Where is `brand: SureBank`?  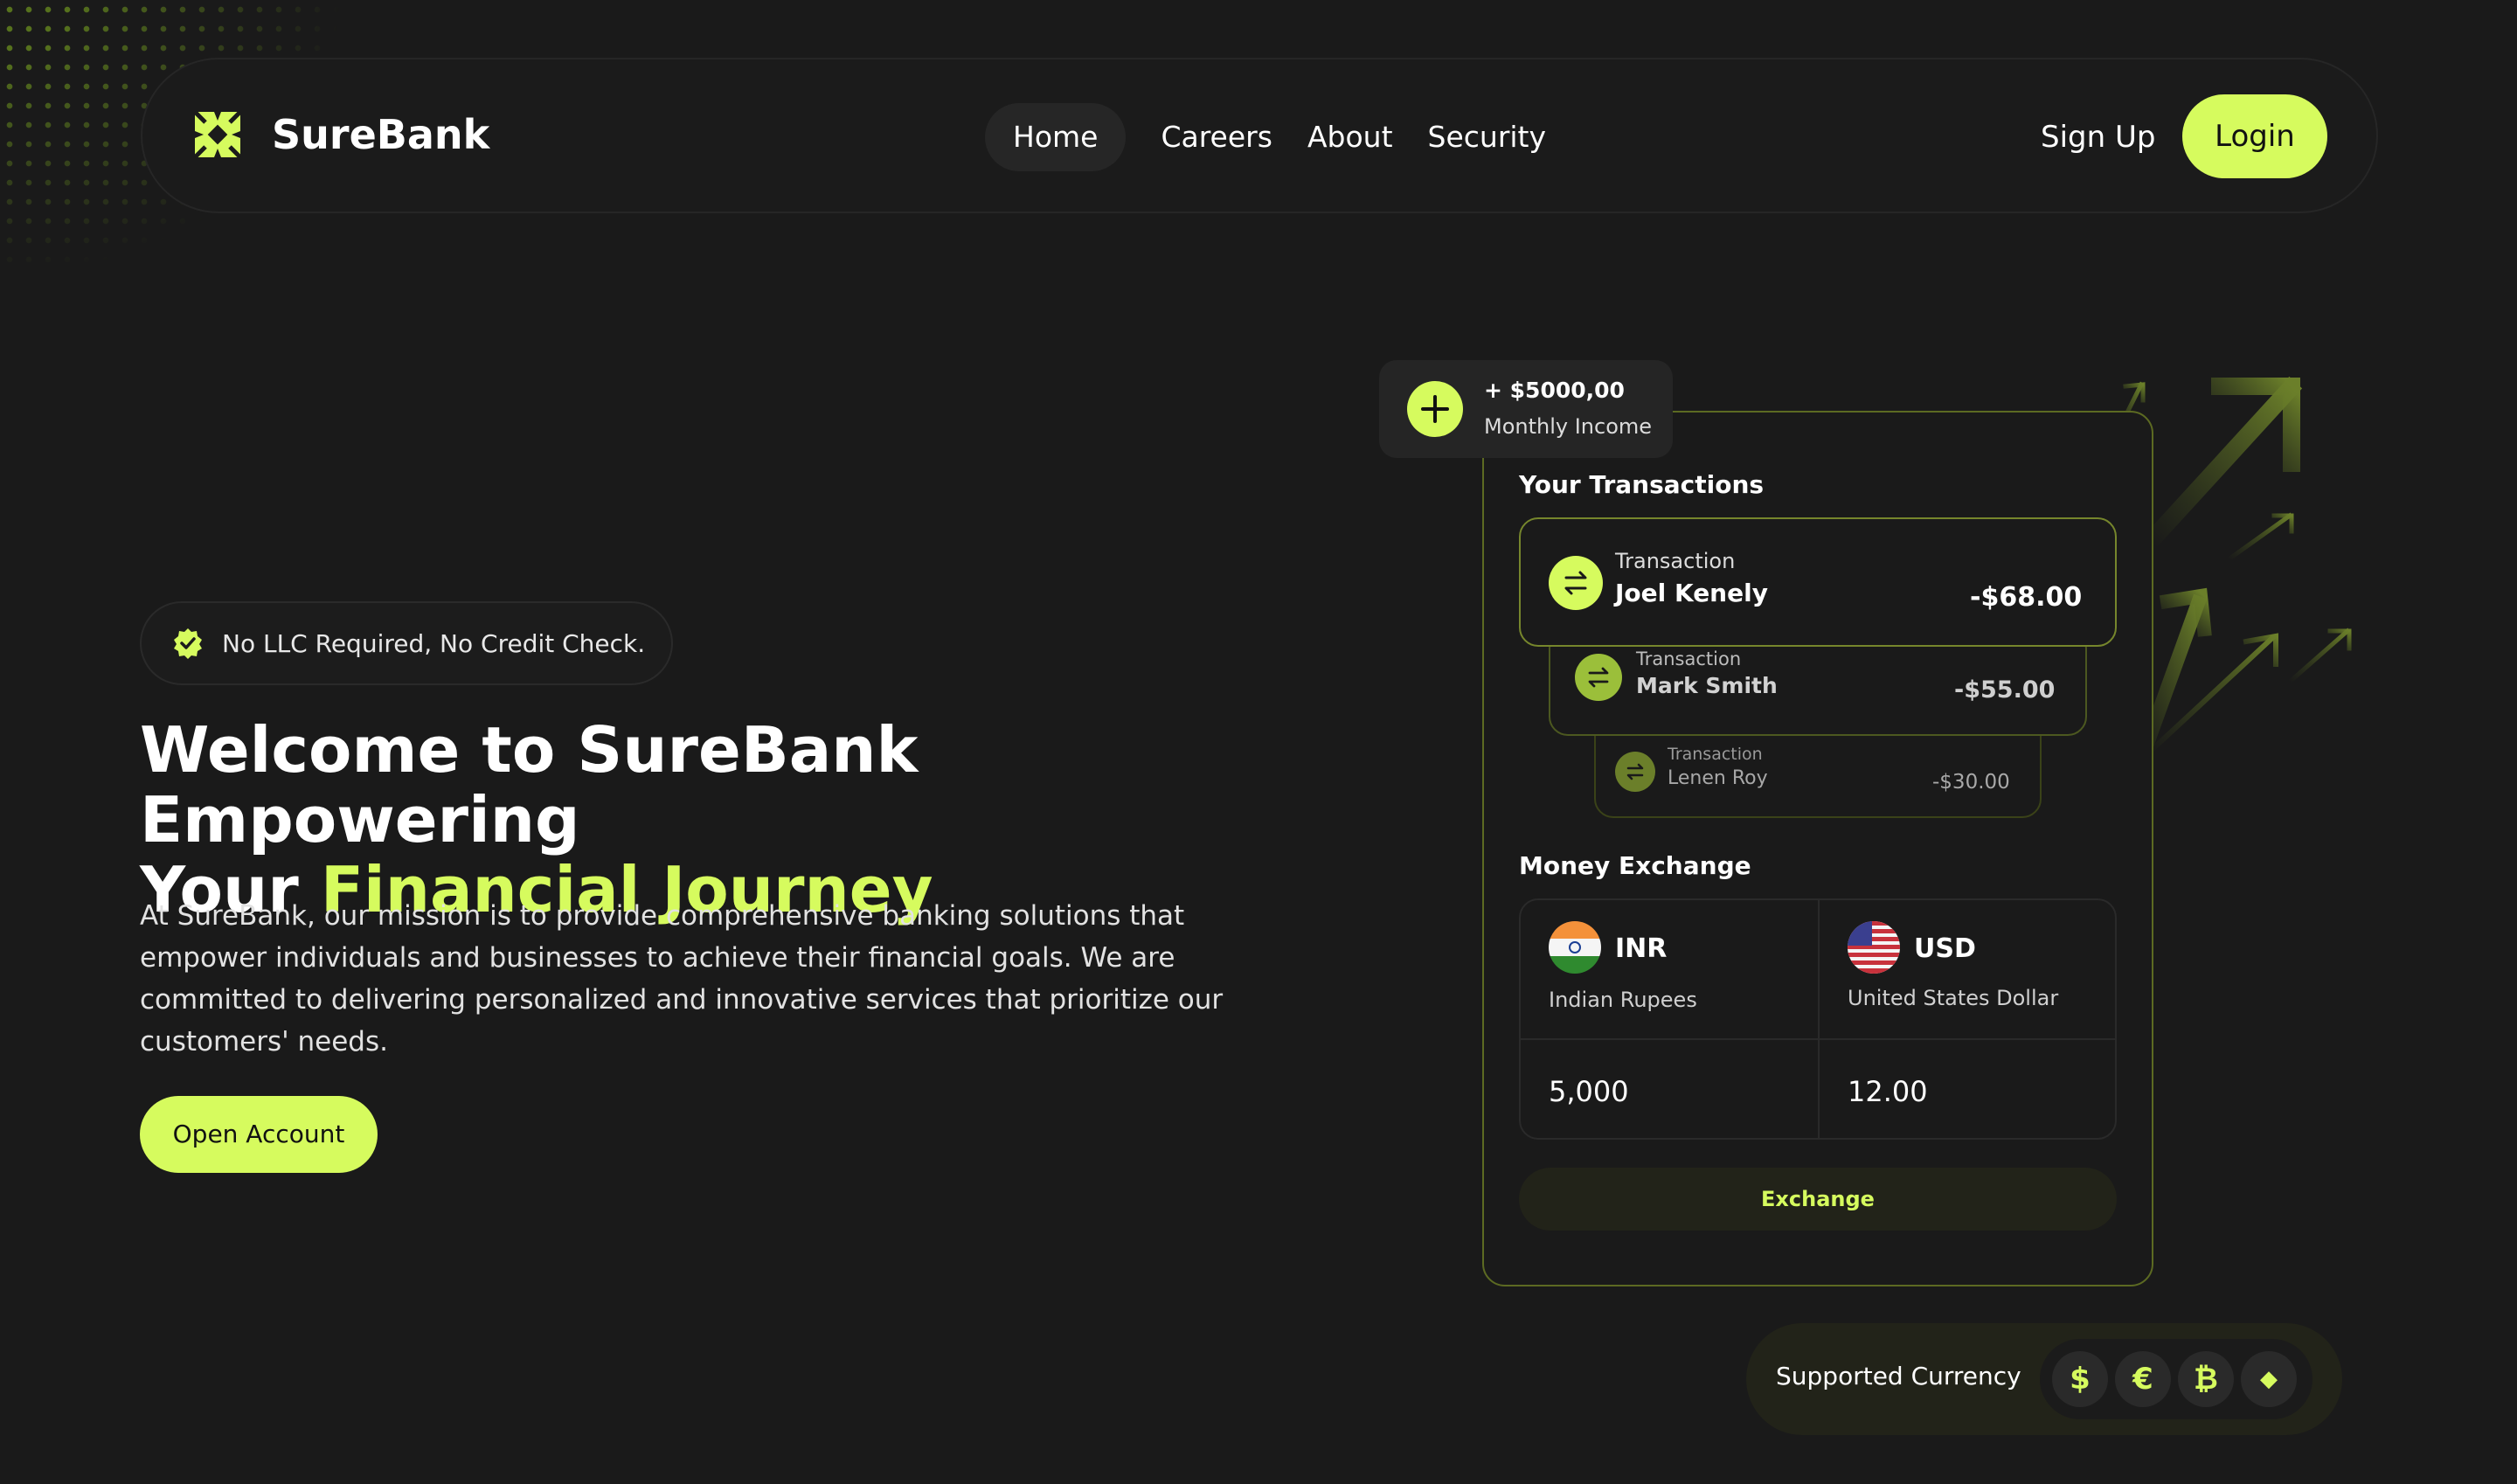
brand: SureBank is located at coordinates (340, 134).